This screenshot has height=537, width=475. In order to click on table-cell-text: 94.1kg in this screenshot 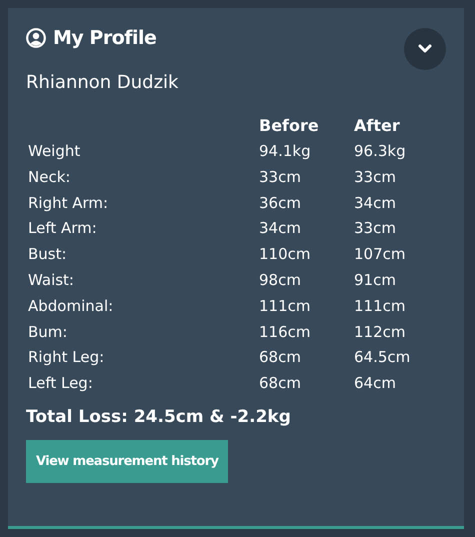, I will do `click(285, 151)`.